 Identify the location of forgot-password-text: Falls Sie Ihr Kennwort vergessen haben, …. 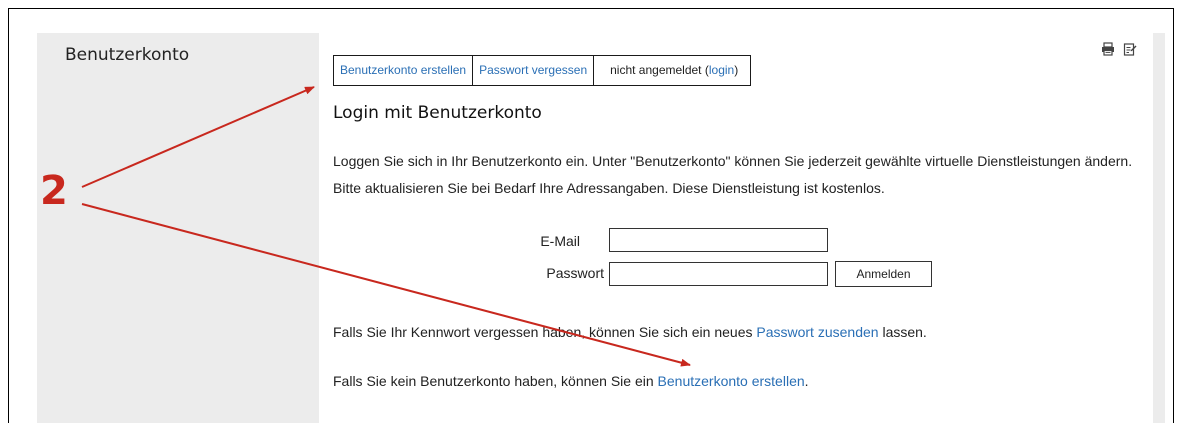
(630, 332).